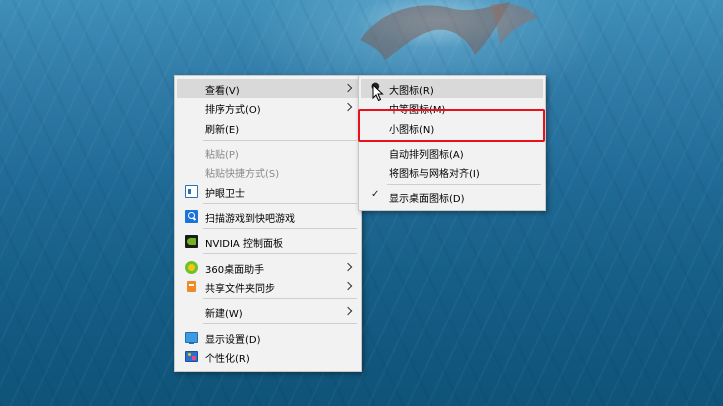 This screenshot has width=723, height=406. Describe the element at coordinates (191, 338) in the screenshot. I see `display-icon` at that location.